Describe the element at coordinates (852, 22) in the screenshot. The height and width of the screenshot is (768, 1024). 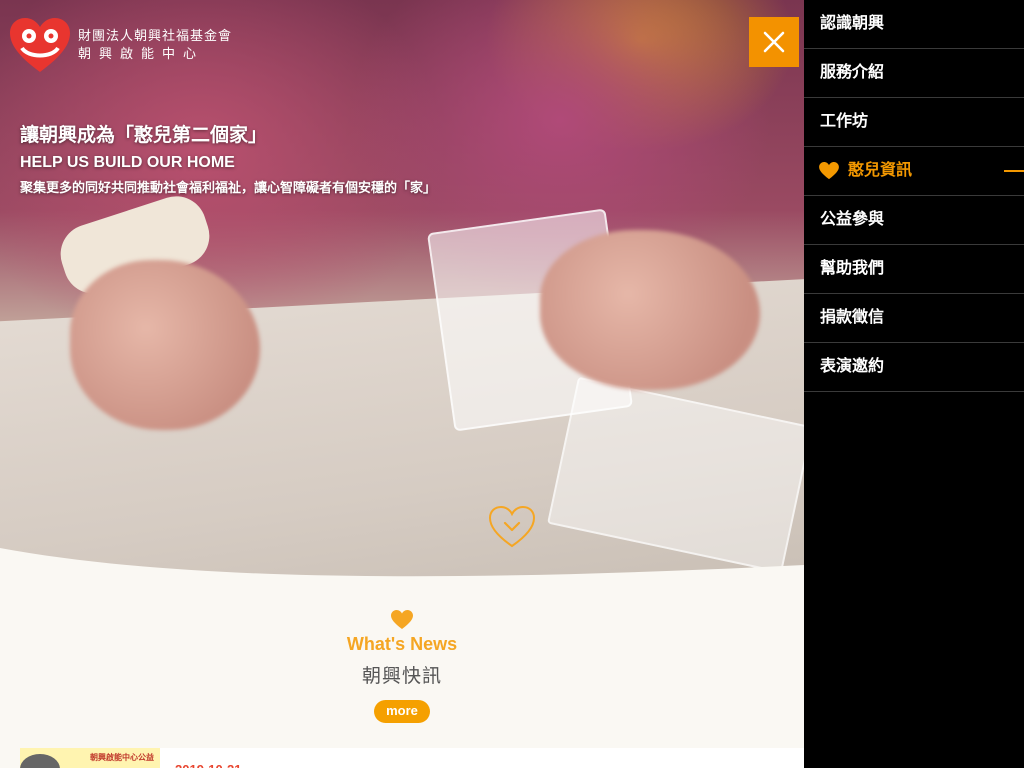
I see `nav-item-label: 認識朝興` at that location.